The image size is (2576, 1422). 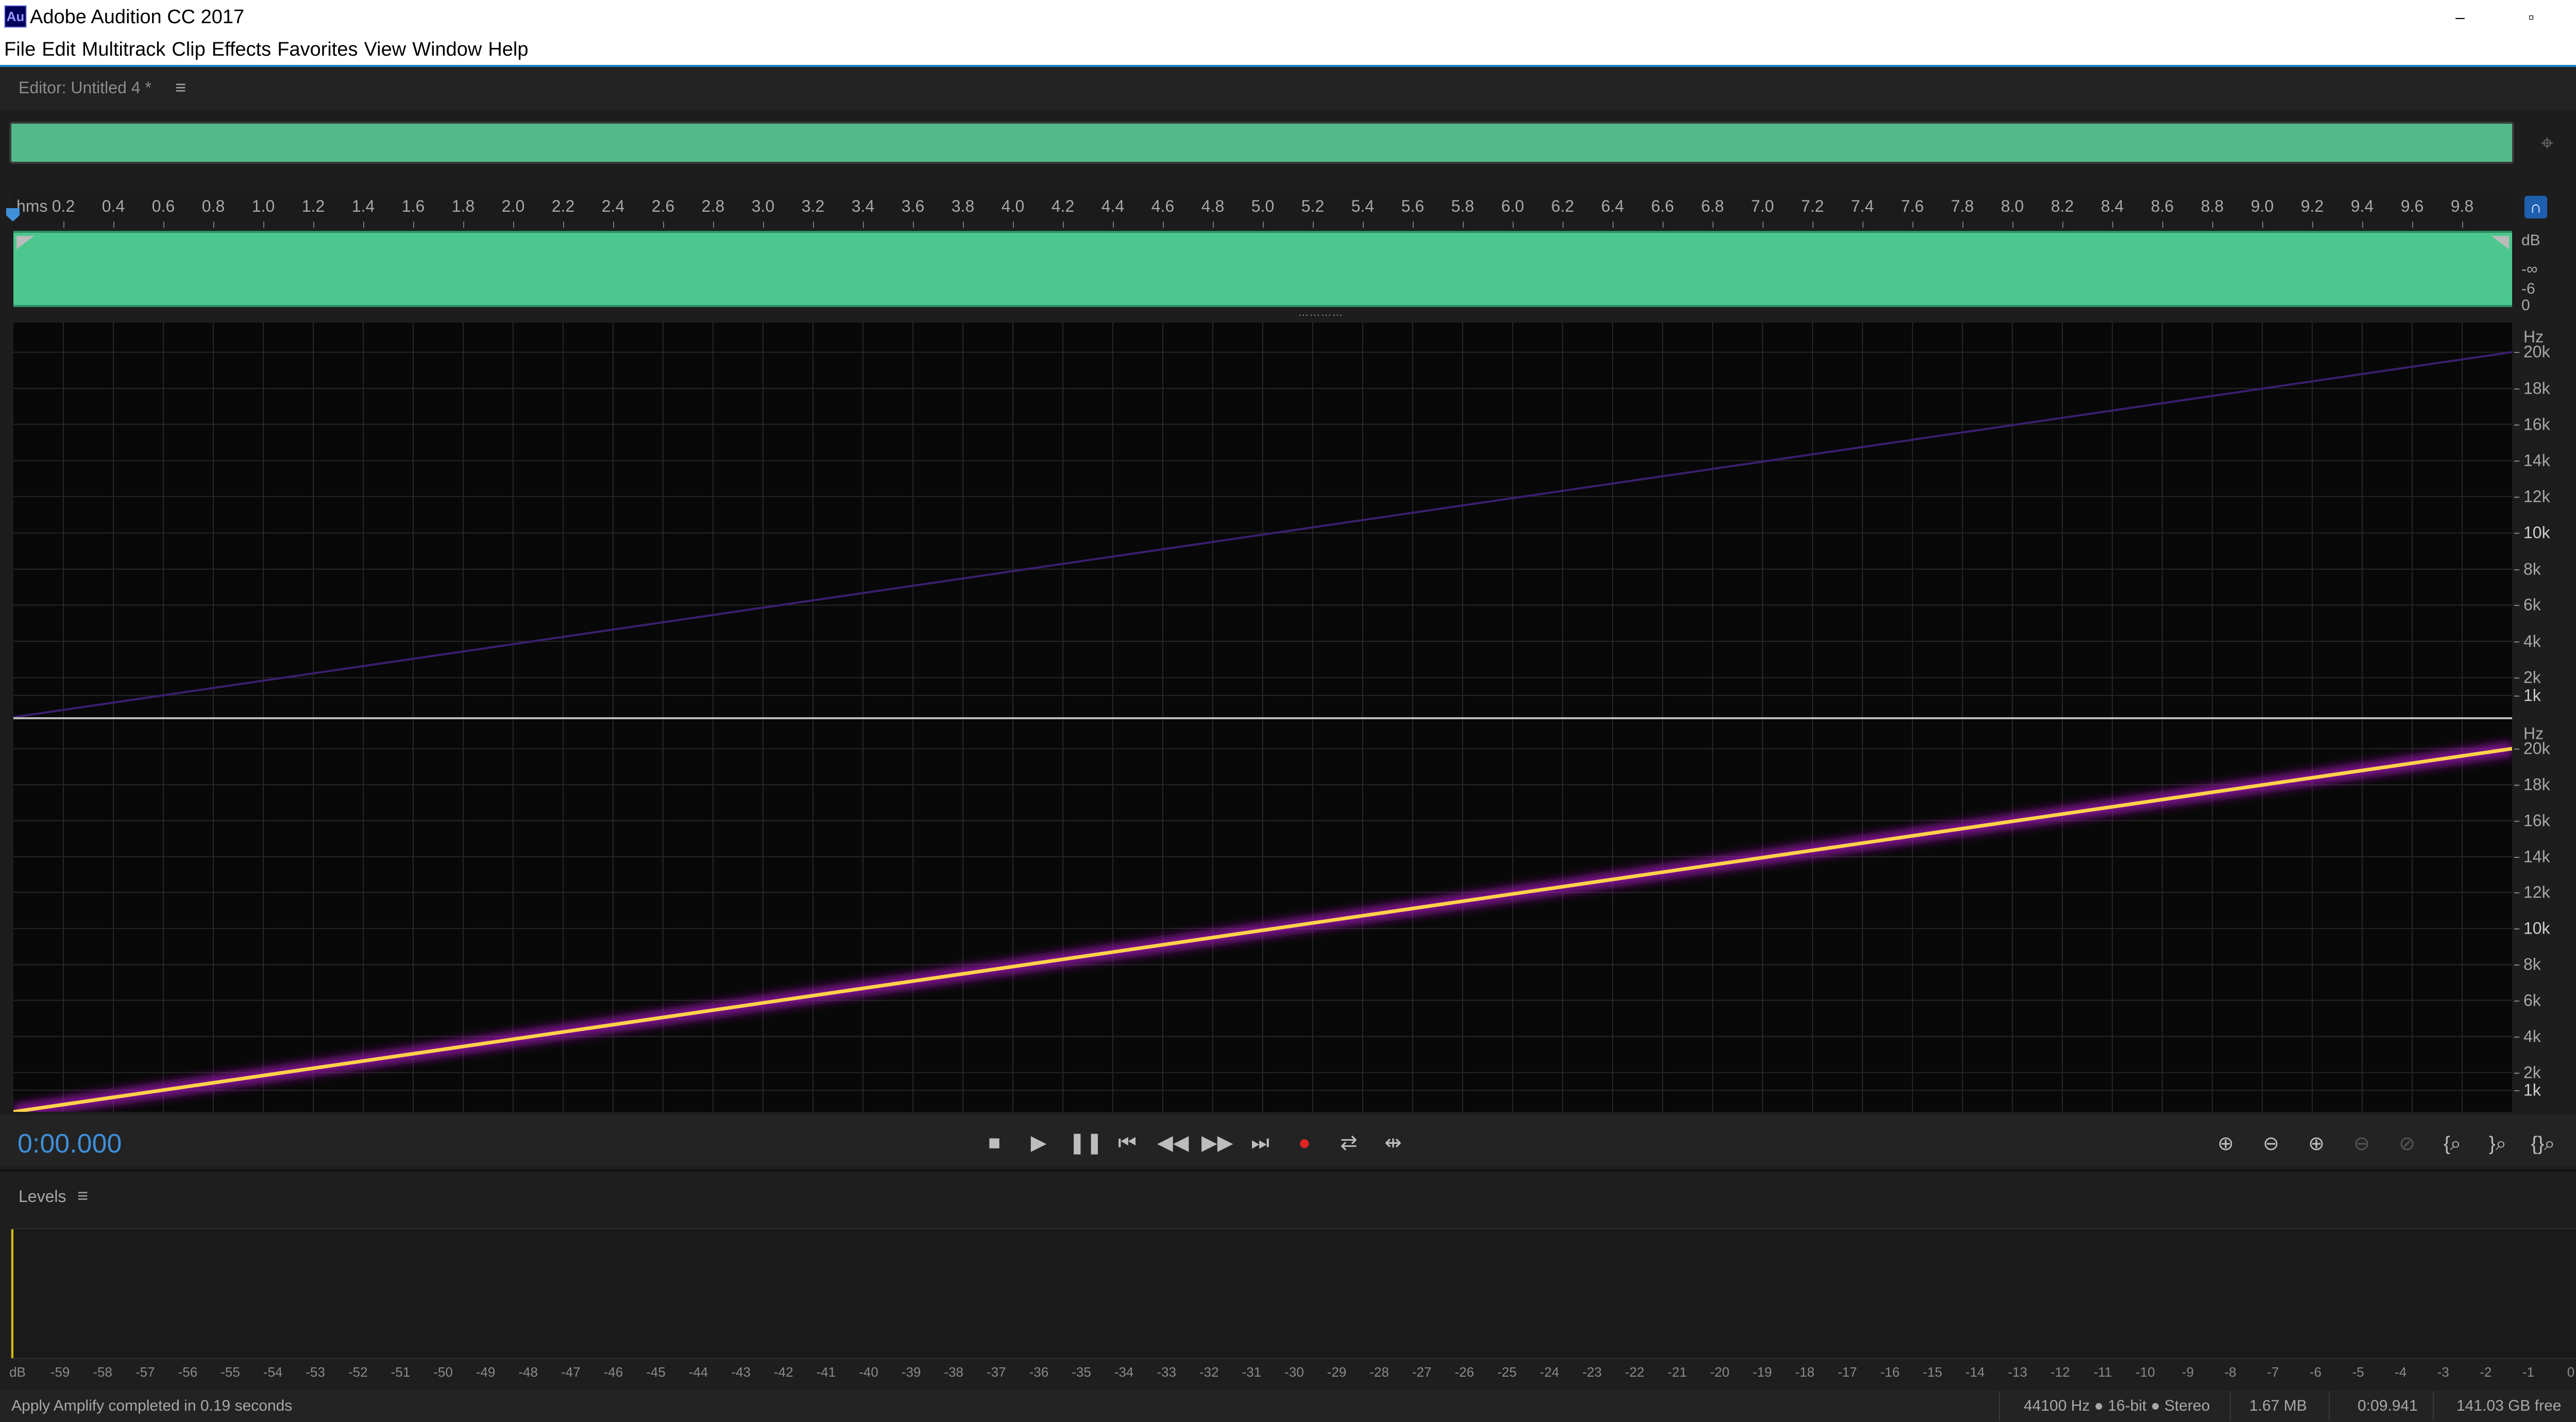 What do you see at coordinates (2532, 1073) in the screenshot?
I see `hz-label: 2k` at bounding box center [2532, 1073].